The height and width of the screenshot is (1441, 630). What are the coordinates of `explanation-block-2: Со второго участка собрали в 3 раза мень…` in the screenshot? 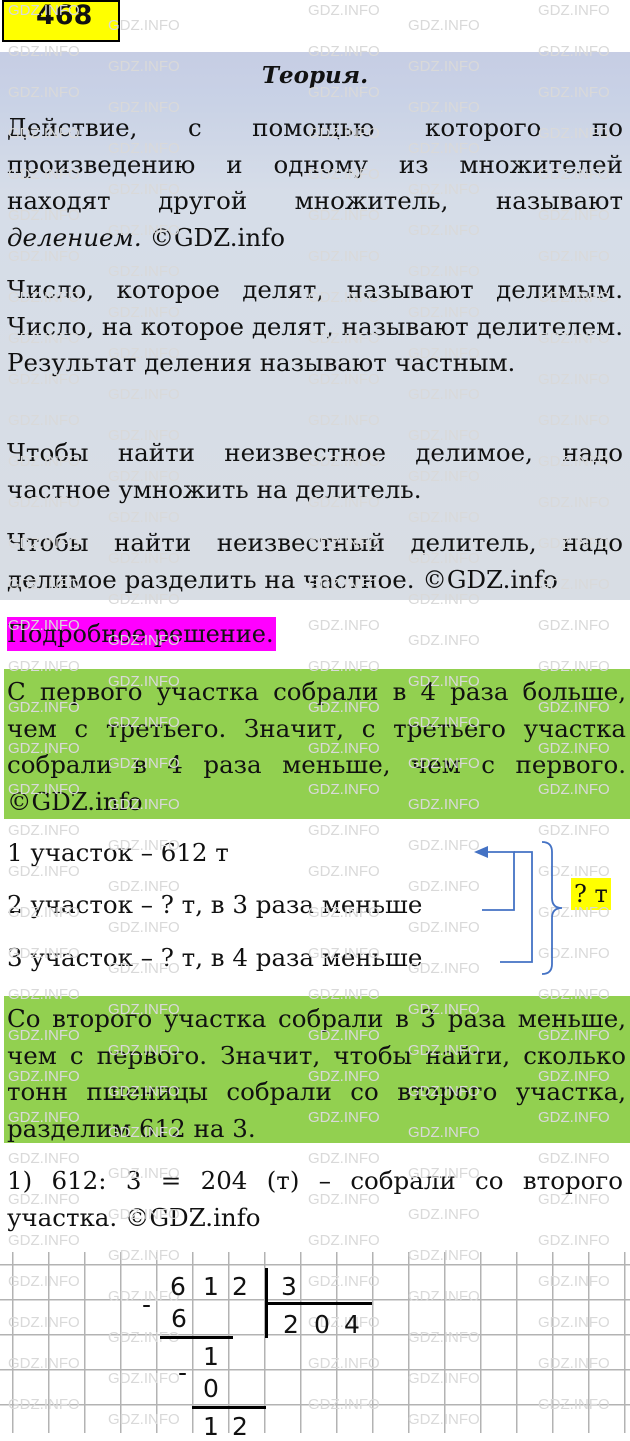 It's located at (317, 1069).